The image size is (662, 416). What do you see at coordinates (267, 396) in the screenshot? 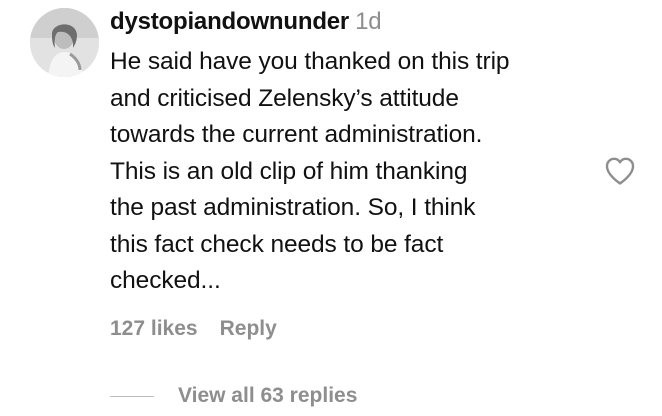
I see `view-replies-button: View all 63 replies` at bounding box center [267, 396].